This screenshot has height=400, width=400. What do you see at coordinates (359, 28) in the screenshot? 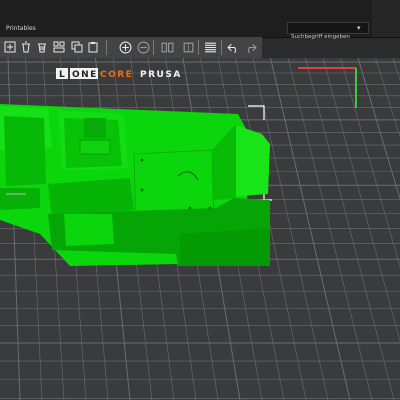
I see `chevron-down-icon: ▾` at bounding box center [359, 28].